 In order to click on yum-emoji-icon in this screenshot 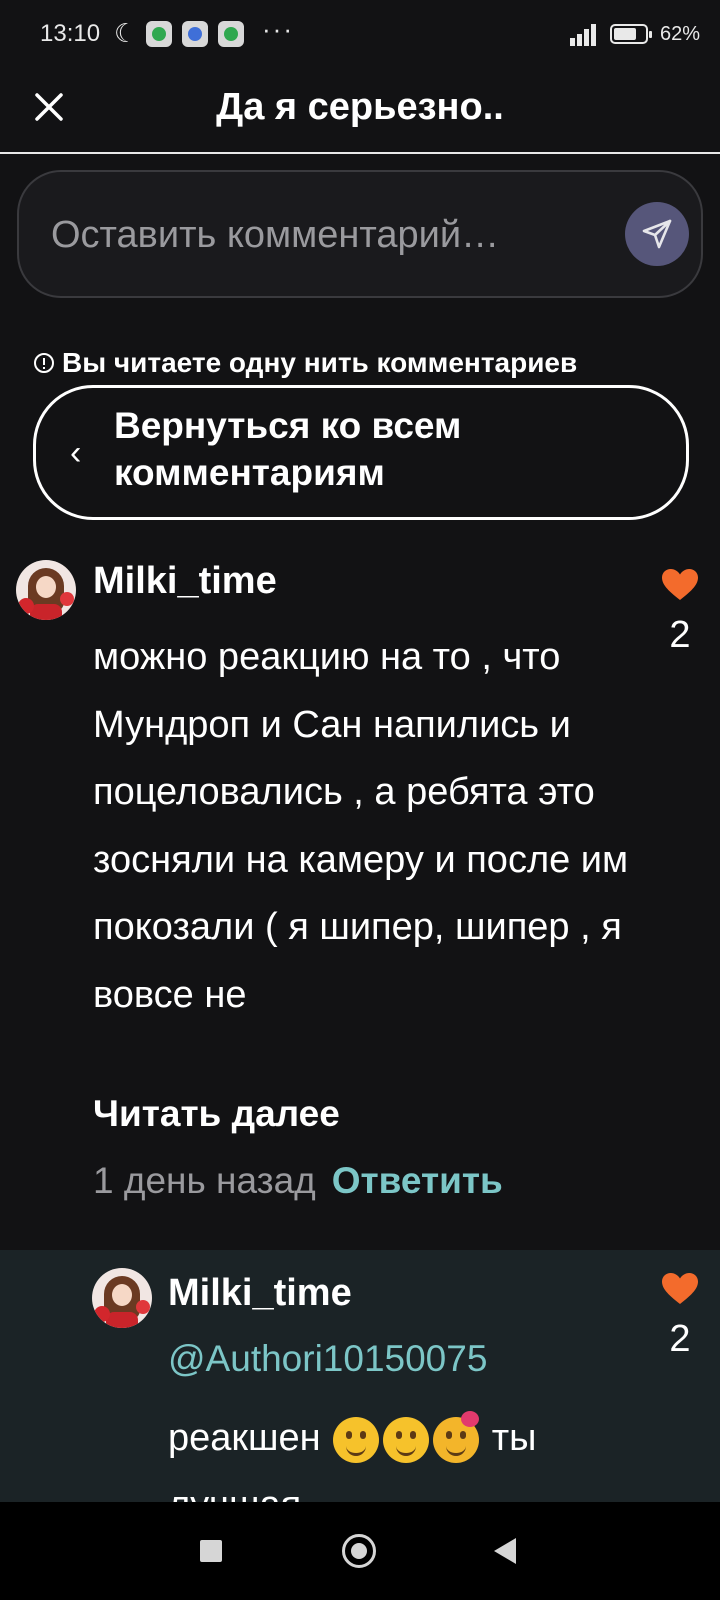, I will do `click(356, 1439)`.